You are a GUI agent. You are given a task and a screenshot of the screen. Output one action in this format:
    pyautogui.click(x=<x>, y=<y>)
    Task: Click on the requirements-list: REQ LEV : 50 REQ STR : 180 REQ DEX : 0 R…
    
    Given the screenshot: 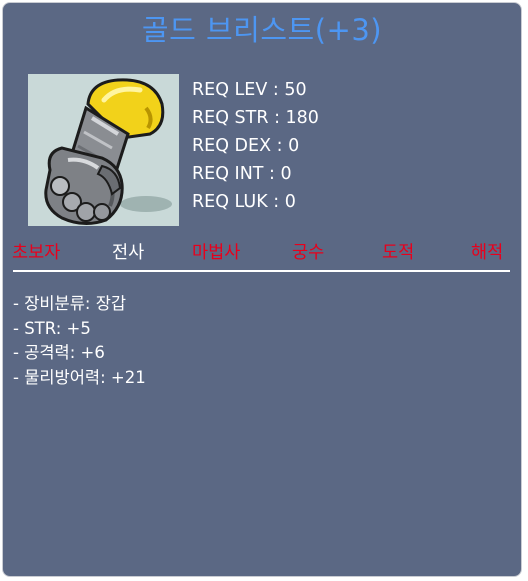 What is the action you would take?
    pyautogui.click(x=255, y=146)
    